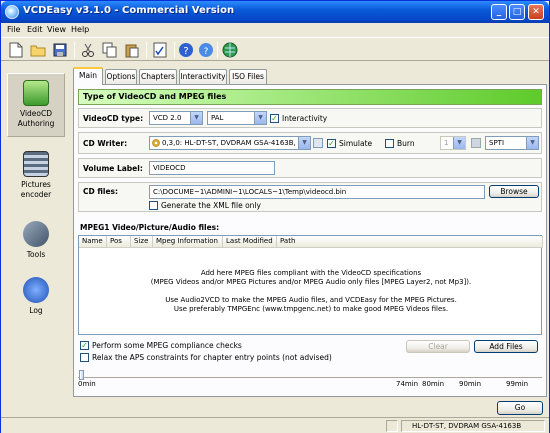 This screenshot has height=433, width=550. What do you see at coordinates (446, 143) in the screenshot?
I see `speed-value: 1` at bounding box center [446, 143].